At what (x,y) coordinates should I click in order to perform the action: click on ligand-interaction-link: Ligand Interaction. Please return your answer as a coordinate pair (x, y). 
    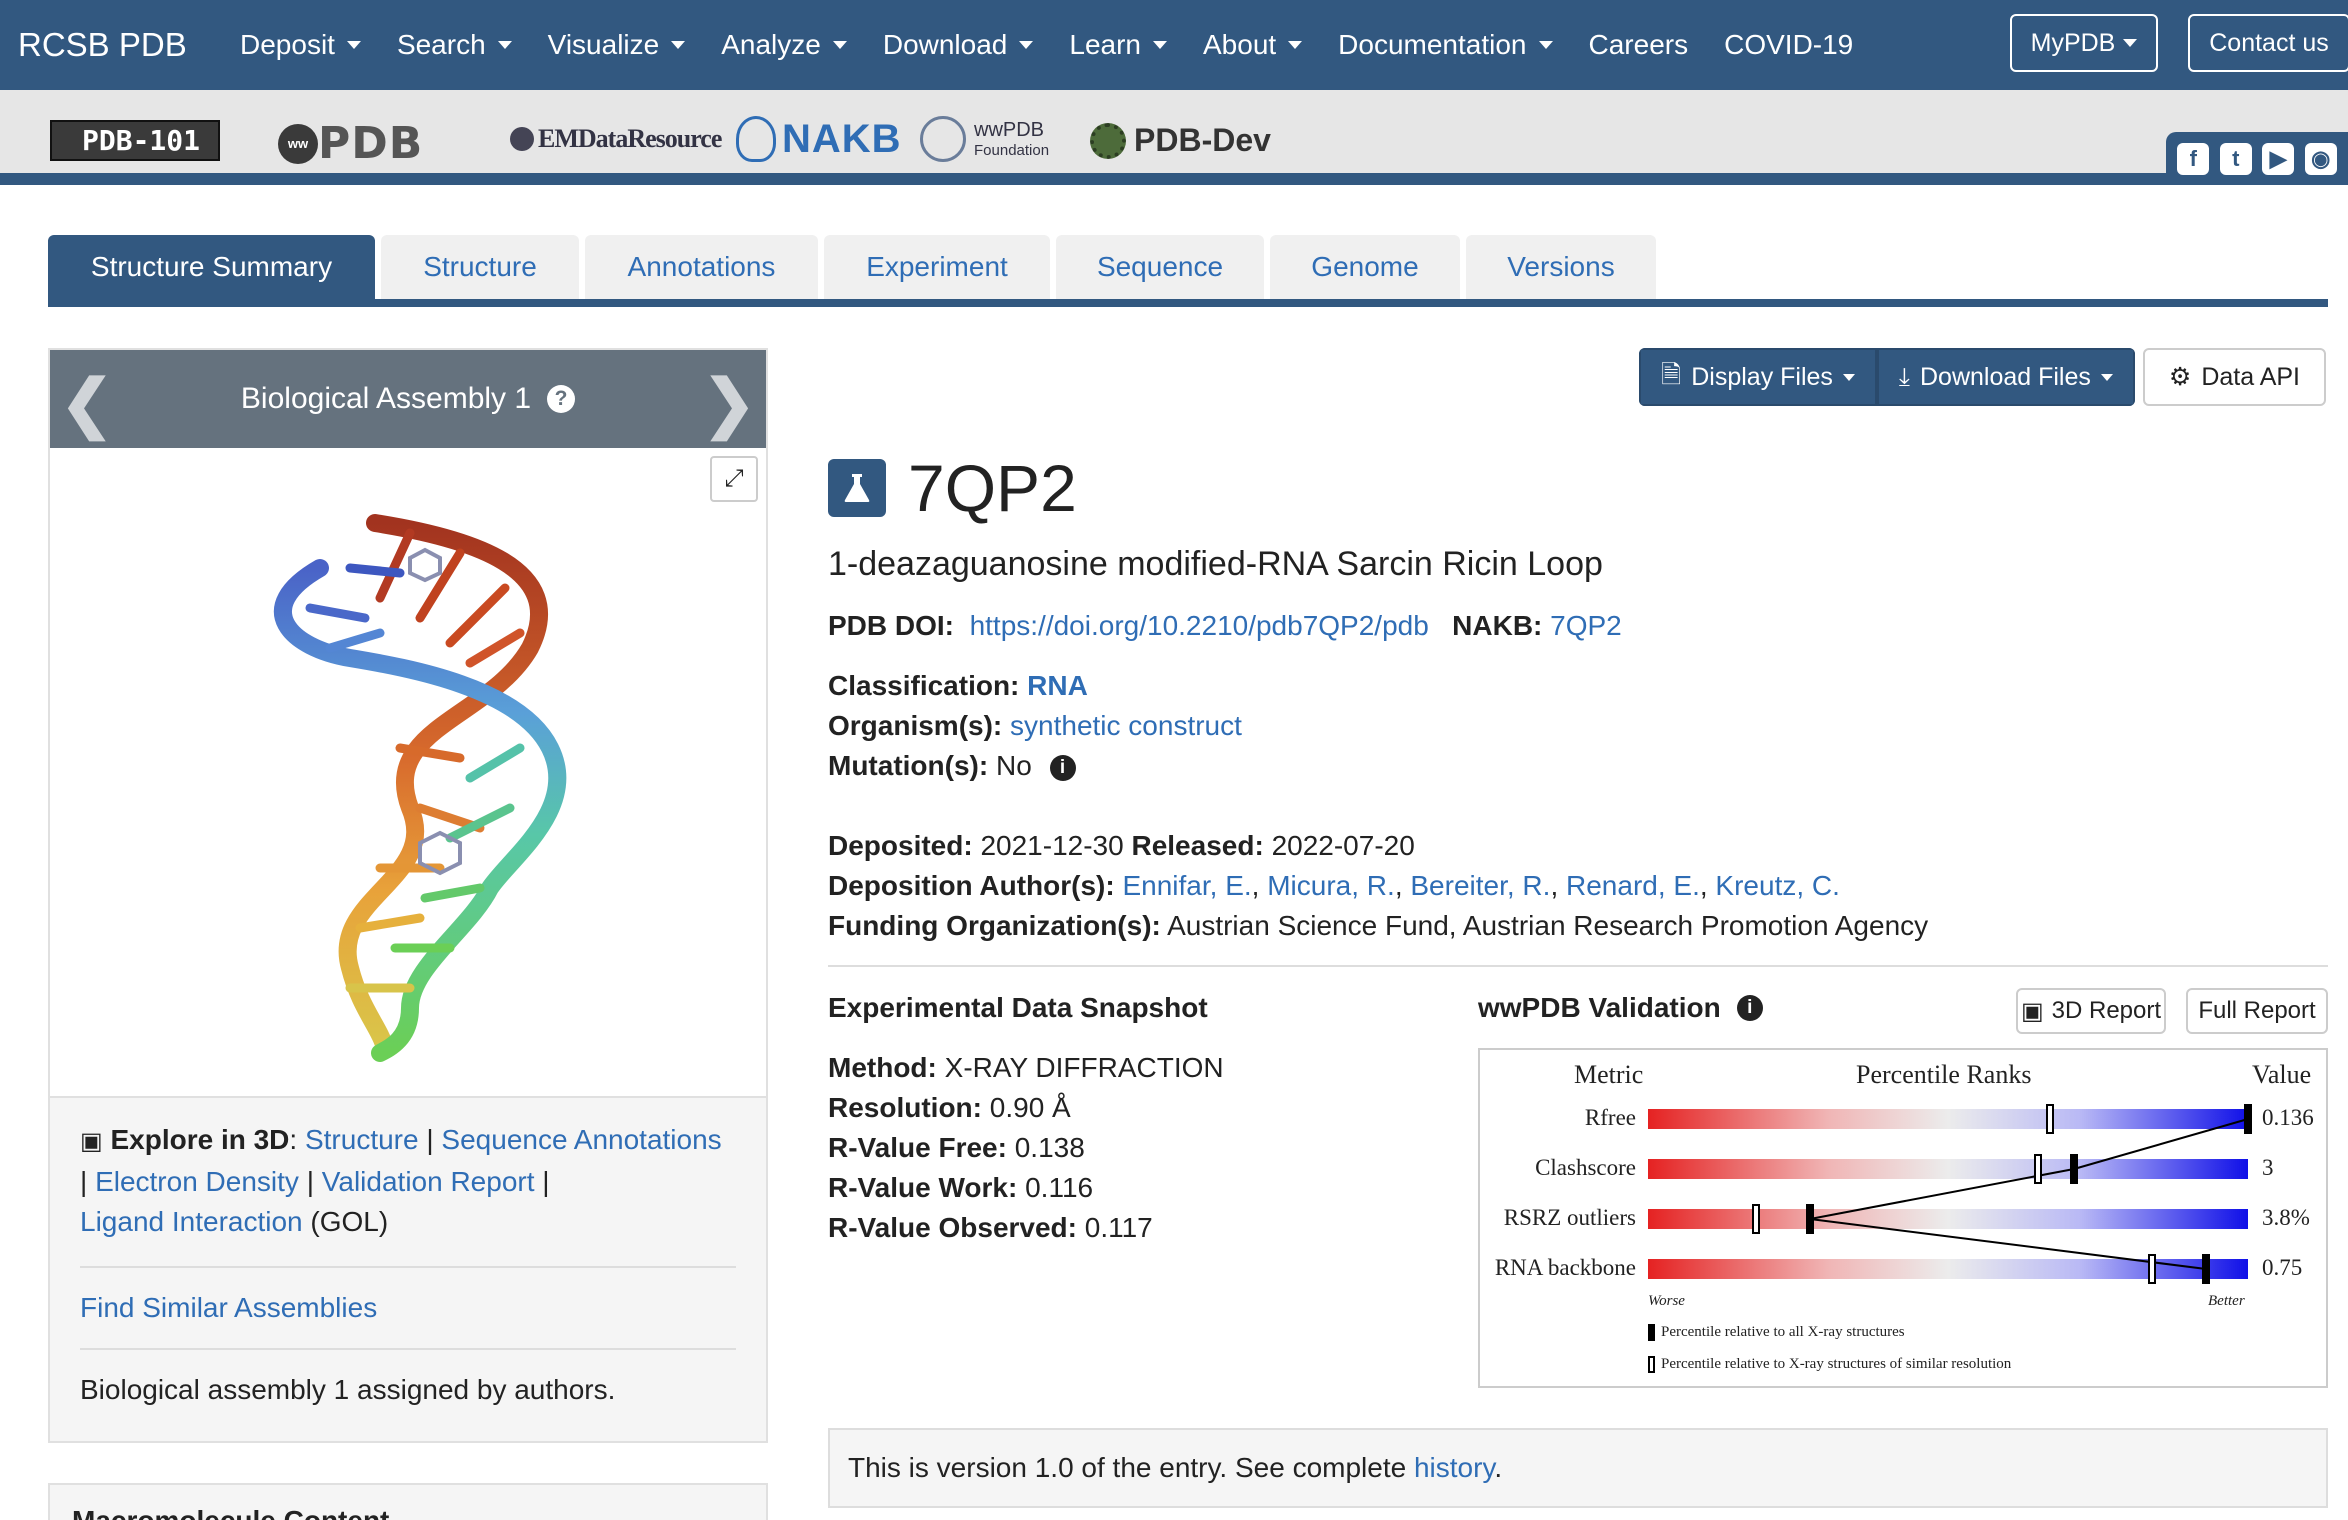
    Looking at the image, I should click on (191, 1221).